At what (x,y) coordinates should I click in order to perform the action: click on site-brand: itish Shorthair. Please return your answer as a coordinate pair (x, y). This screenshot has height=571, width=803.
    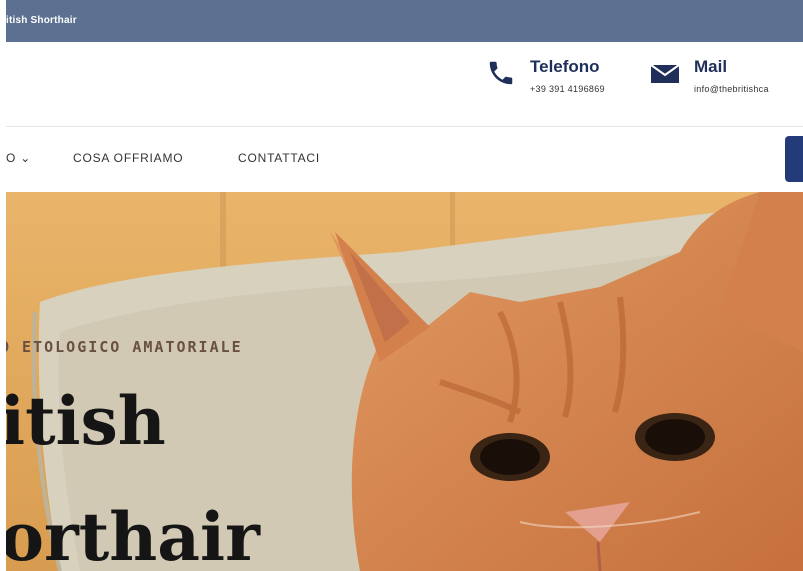
    Looking at the image, I should click on (41, 20).